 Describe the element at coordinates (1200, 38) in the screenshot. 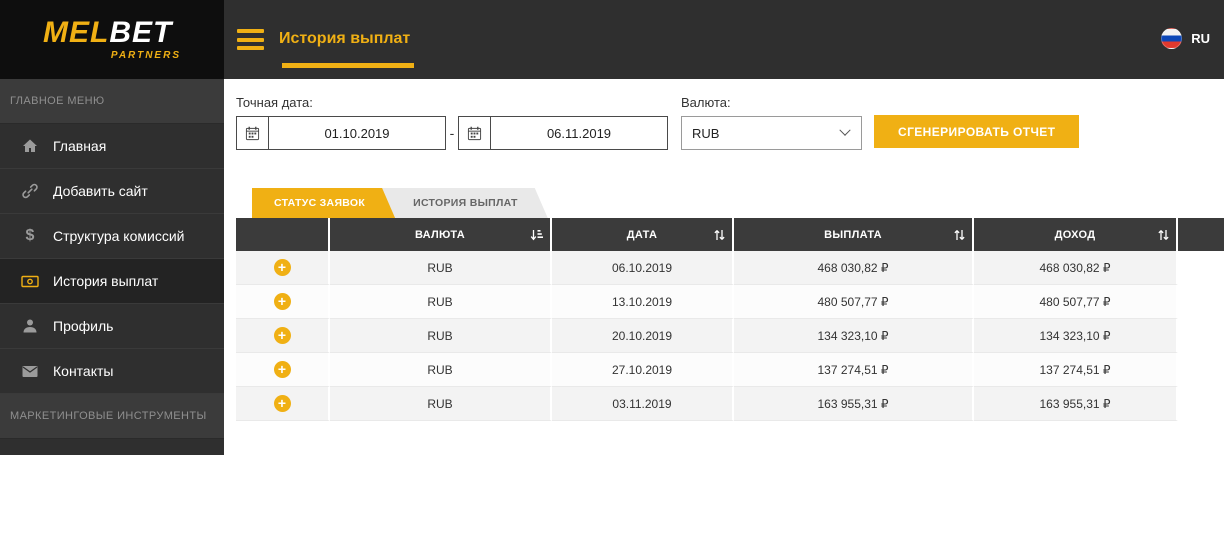

I see `language-code: RU` at that location.